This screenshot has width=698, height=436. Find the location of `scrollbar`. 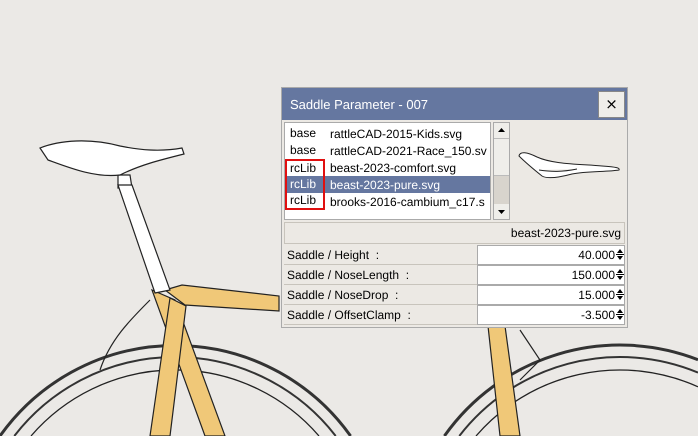

scrollbar is located at coordinates (501, 171).